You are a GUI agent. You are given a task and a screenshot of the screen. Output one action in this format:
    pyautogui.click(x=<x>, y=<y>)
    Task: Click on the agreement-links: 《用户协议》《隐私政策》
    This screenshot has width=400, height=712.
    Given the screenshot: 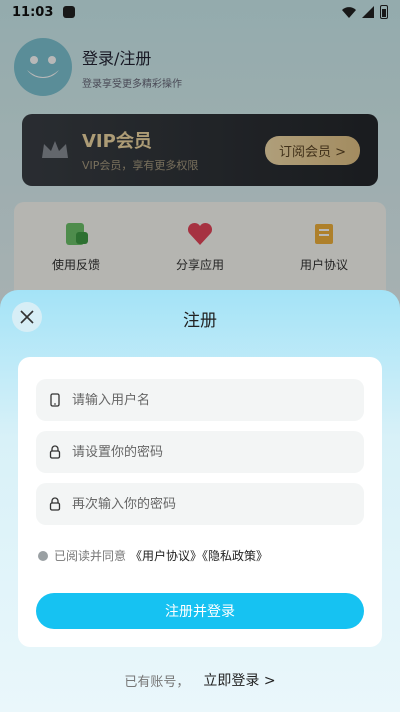 What is the action you would take?
    pyautogui.click(x=199, y=555)
    